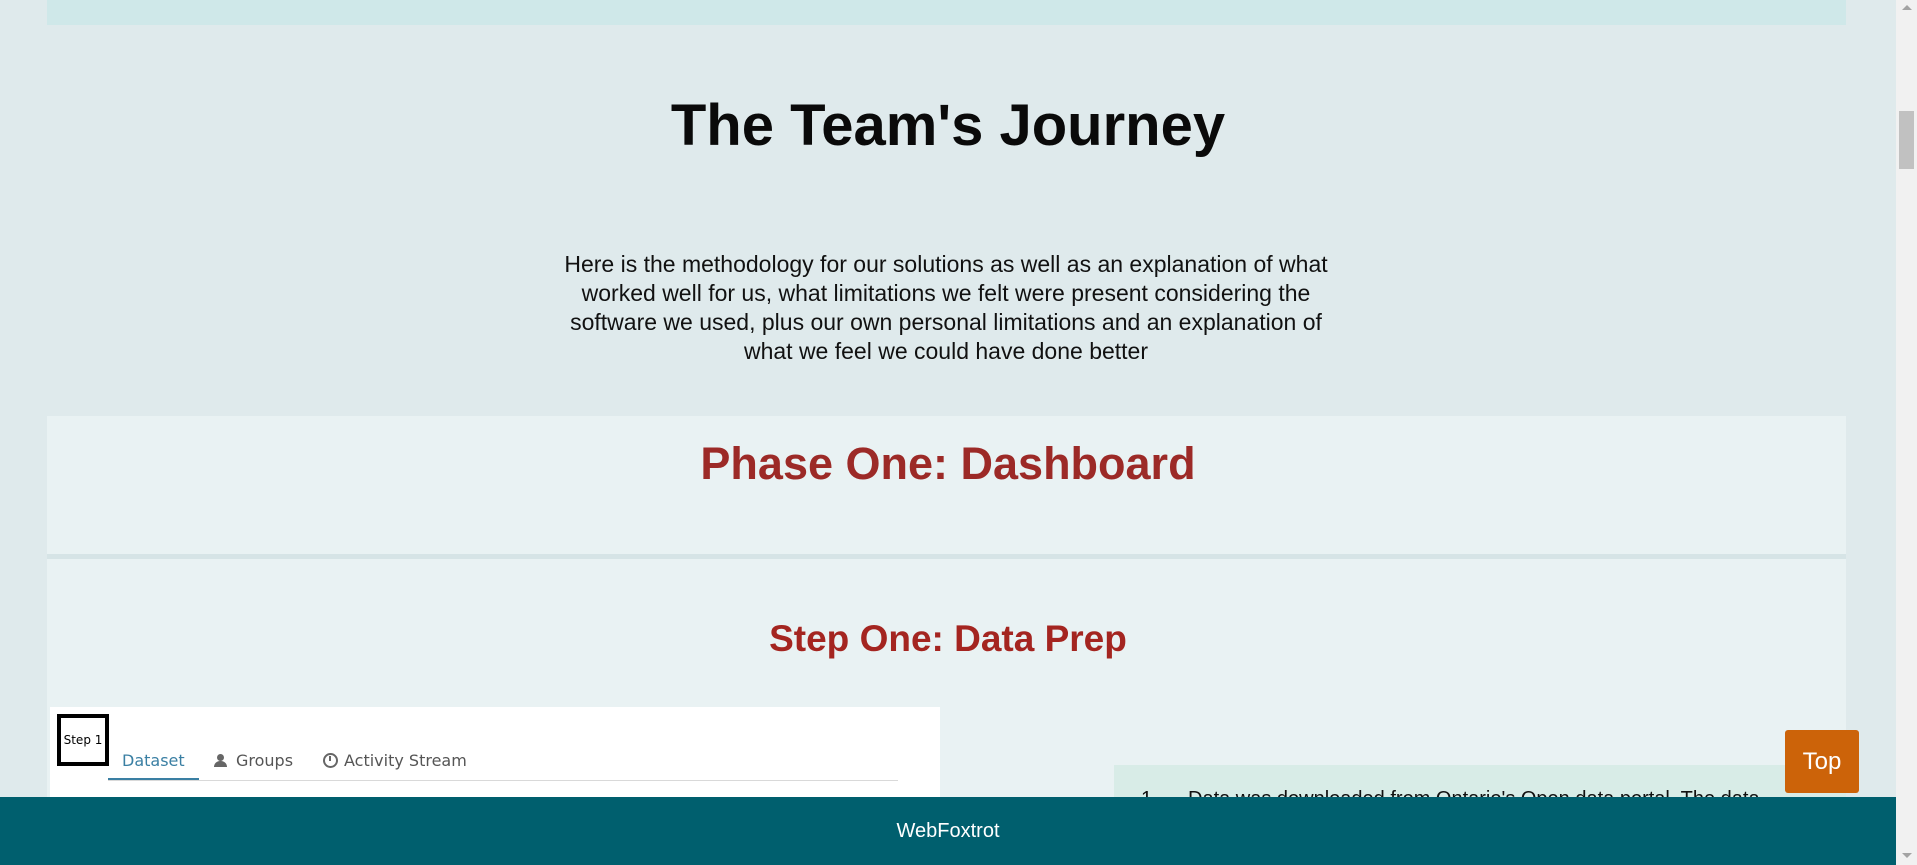 Image resolution: width=1917 pixels, height=865 pixels. What do you see at coordinates (330, 760) in the screenshot?
I see `clock-icon` at bounding box center [330, 760].